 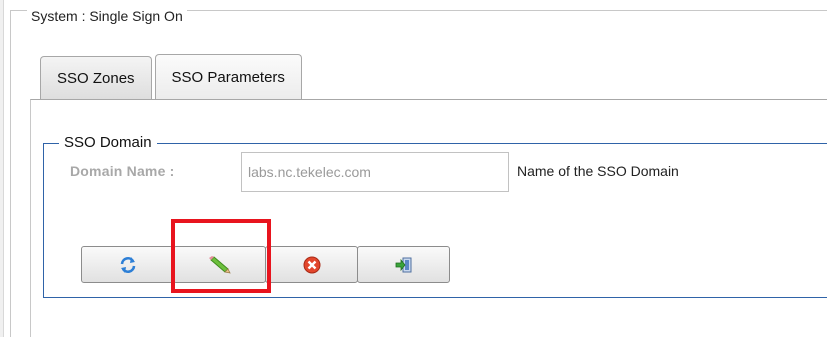 I want to click on domain-name-hint: Name of the SSO Domain, so click(x=598, y=171).